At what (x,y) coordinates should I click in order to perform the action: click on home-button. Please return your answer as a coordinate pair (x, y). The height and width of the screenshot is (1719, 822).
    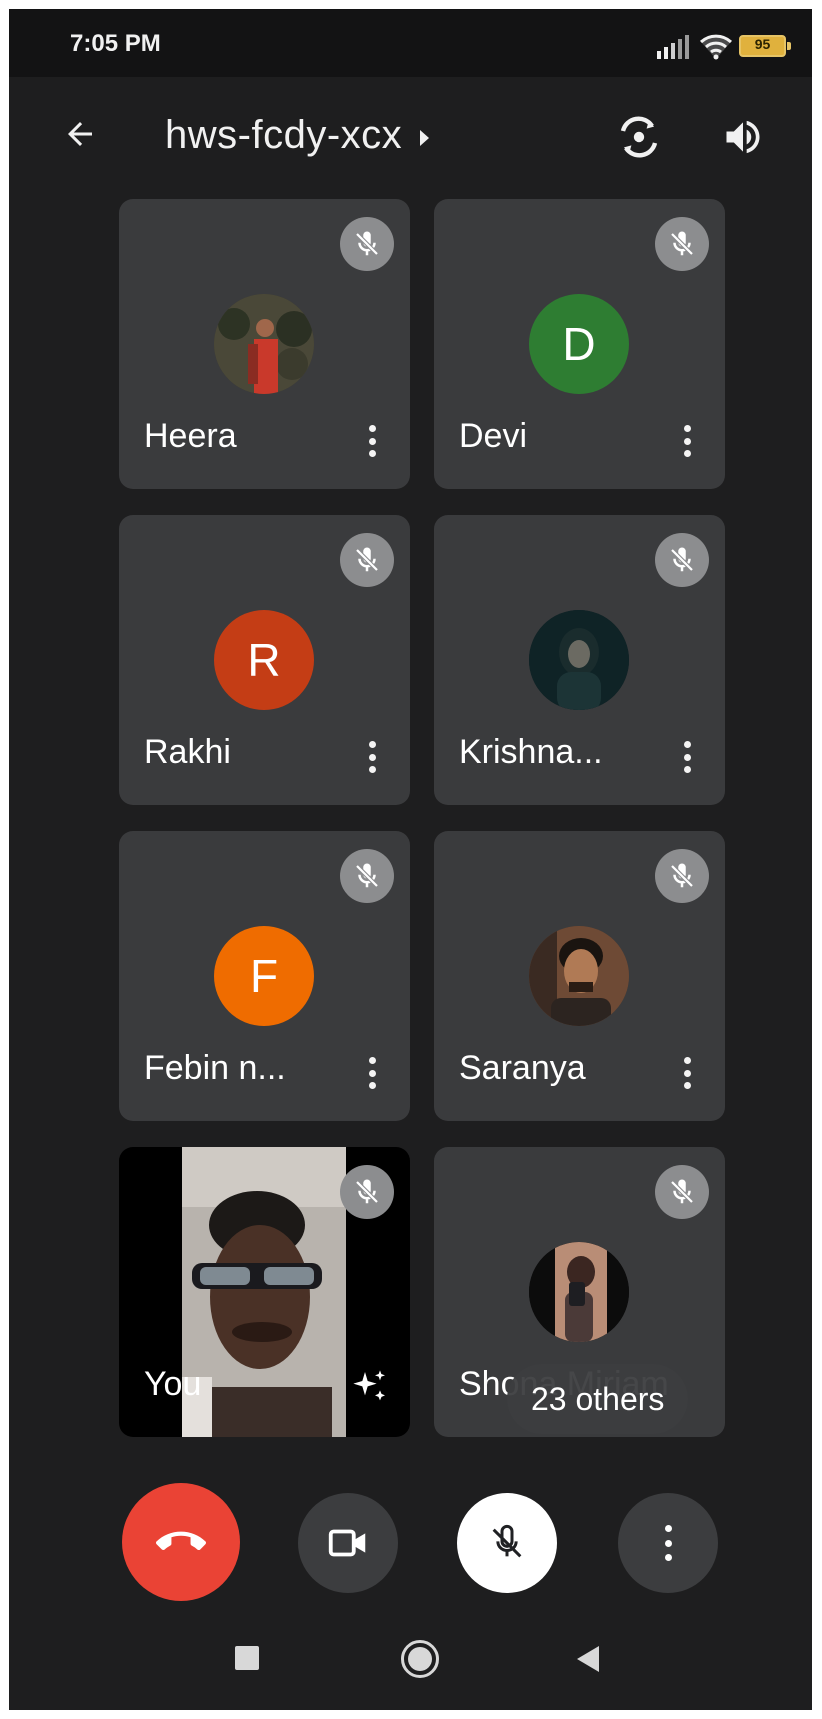
    Looking at the image, I should click on (420, 1659).